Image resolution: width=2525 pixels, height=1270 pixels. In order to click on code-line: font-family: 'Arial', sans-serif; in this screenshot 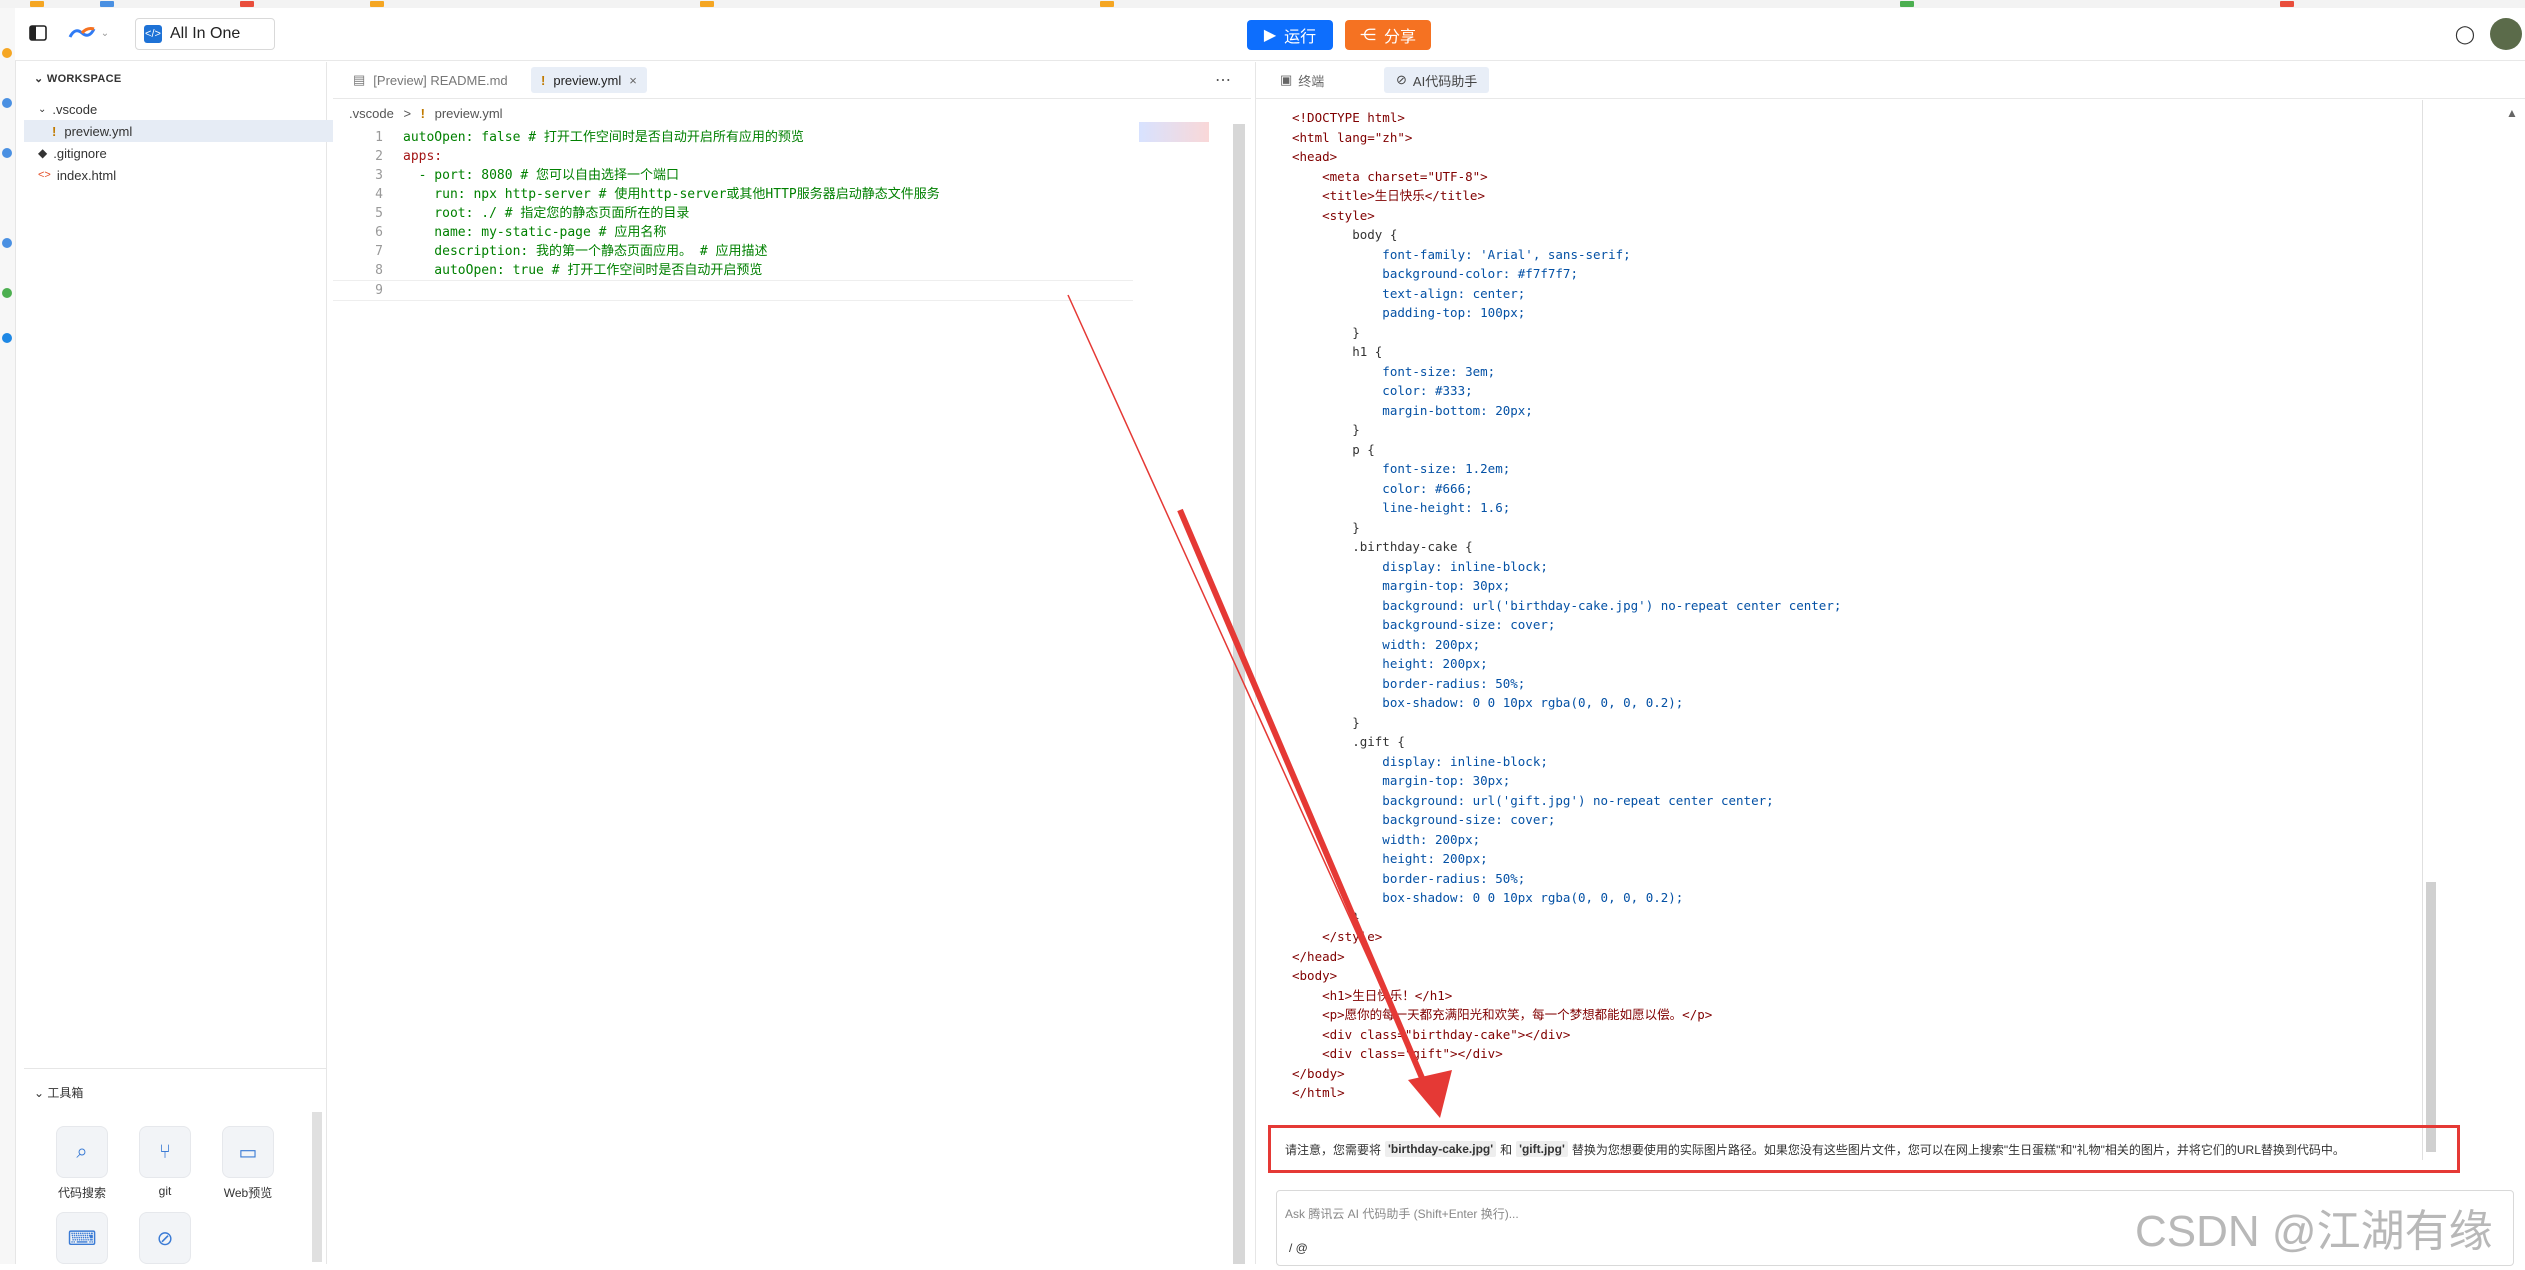, I will do `click(1461, 254)`.